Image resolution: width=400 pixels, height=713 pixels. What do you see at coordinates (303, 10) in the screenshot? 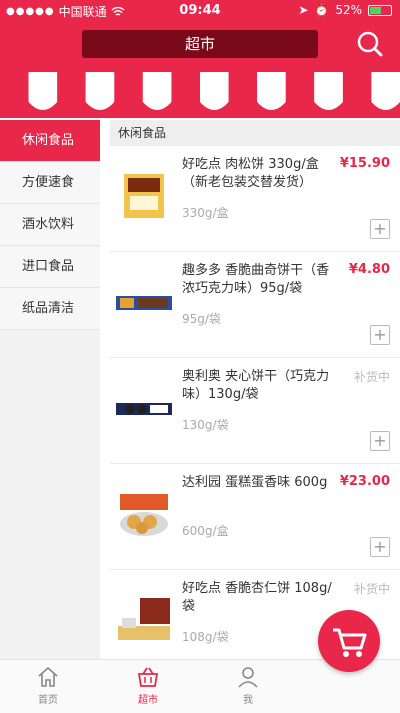
I see `location-icon: ➤` at bounding box center [303, 10].